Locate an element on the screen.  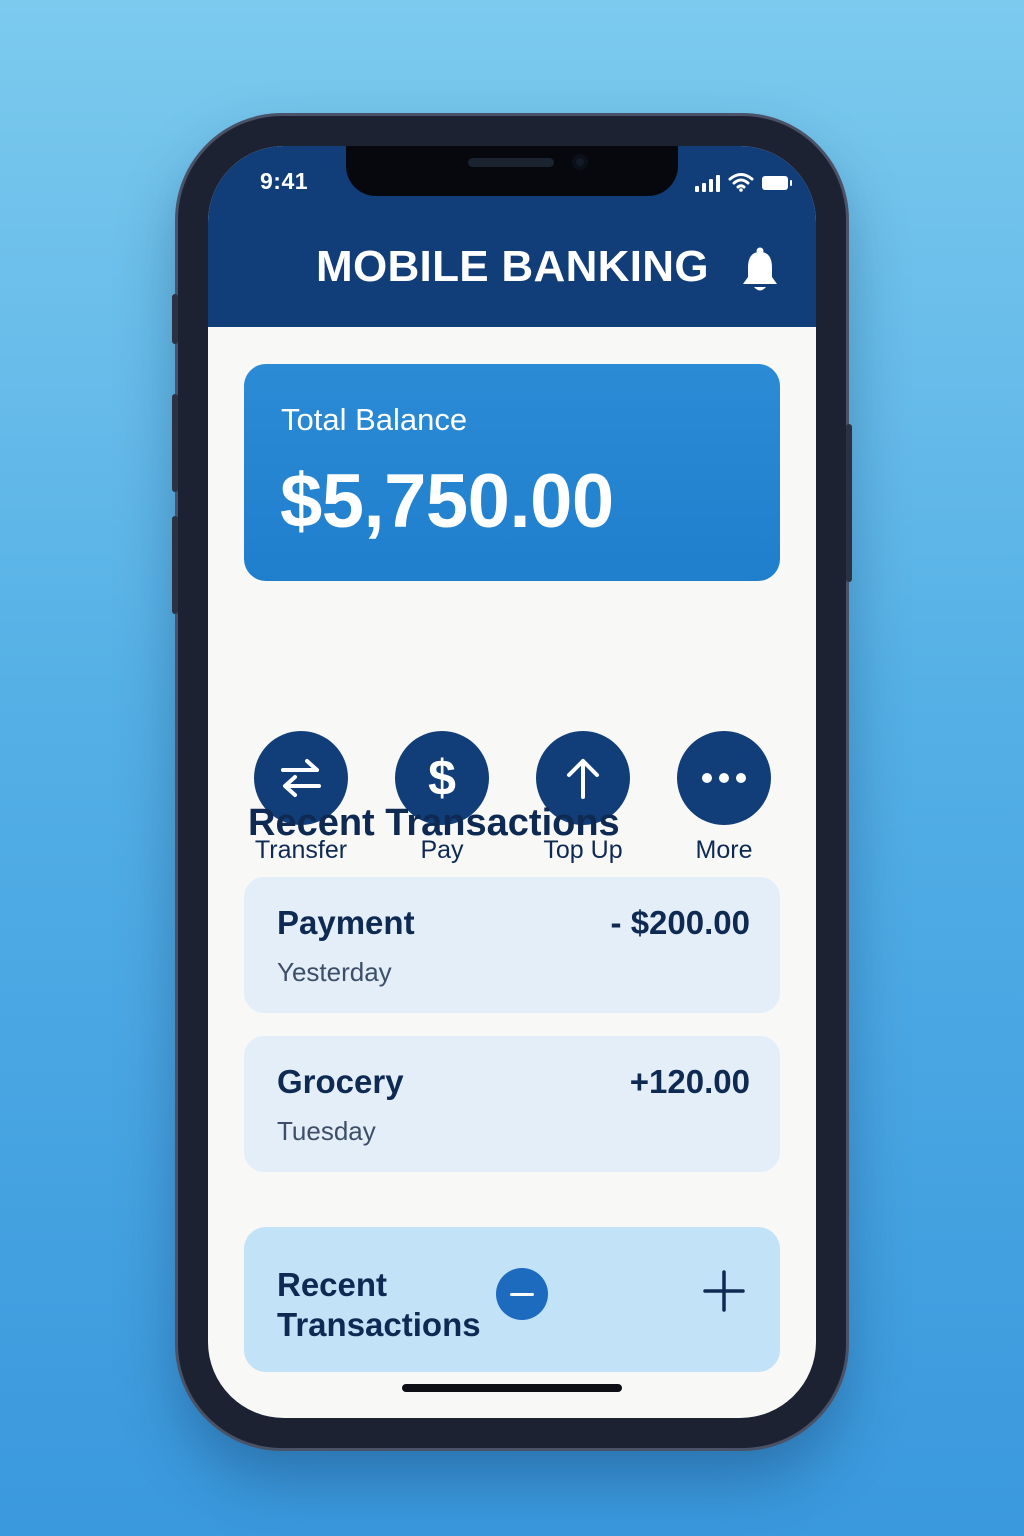
arrow-up-icon is located at coordinates (583, 779).